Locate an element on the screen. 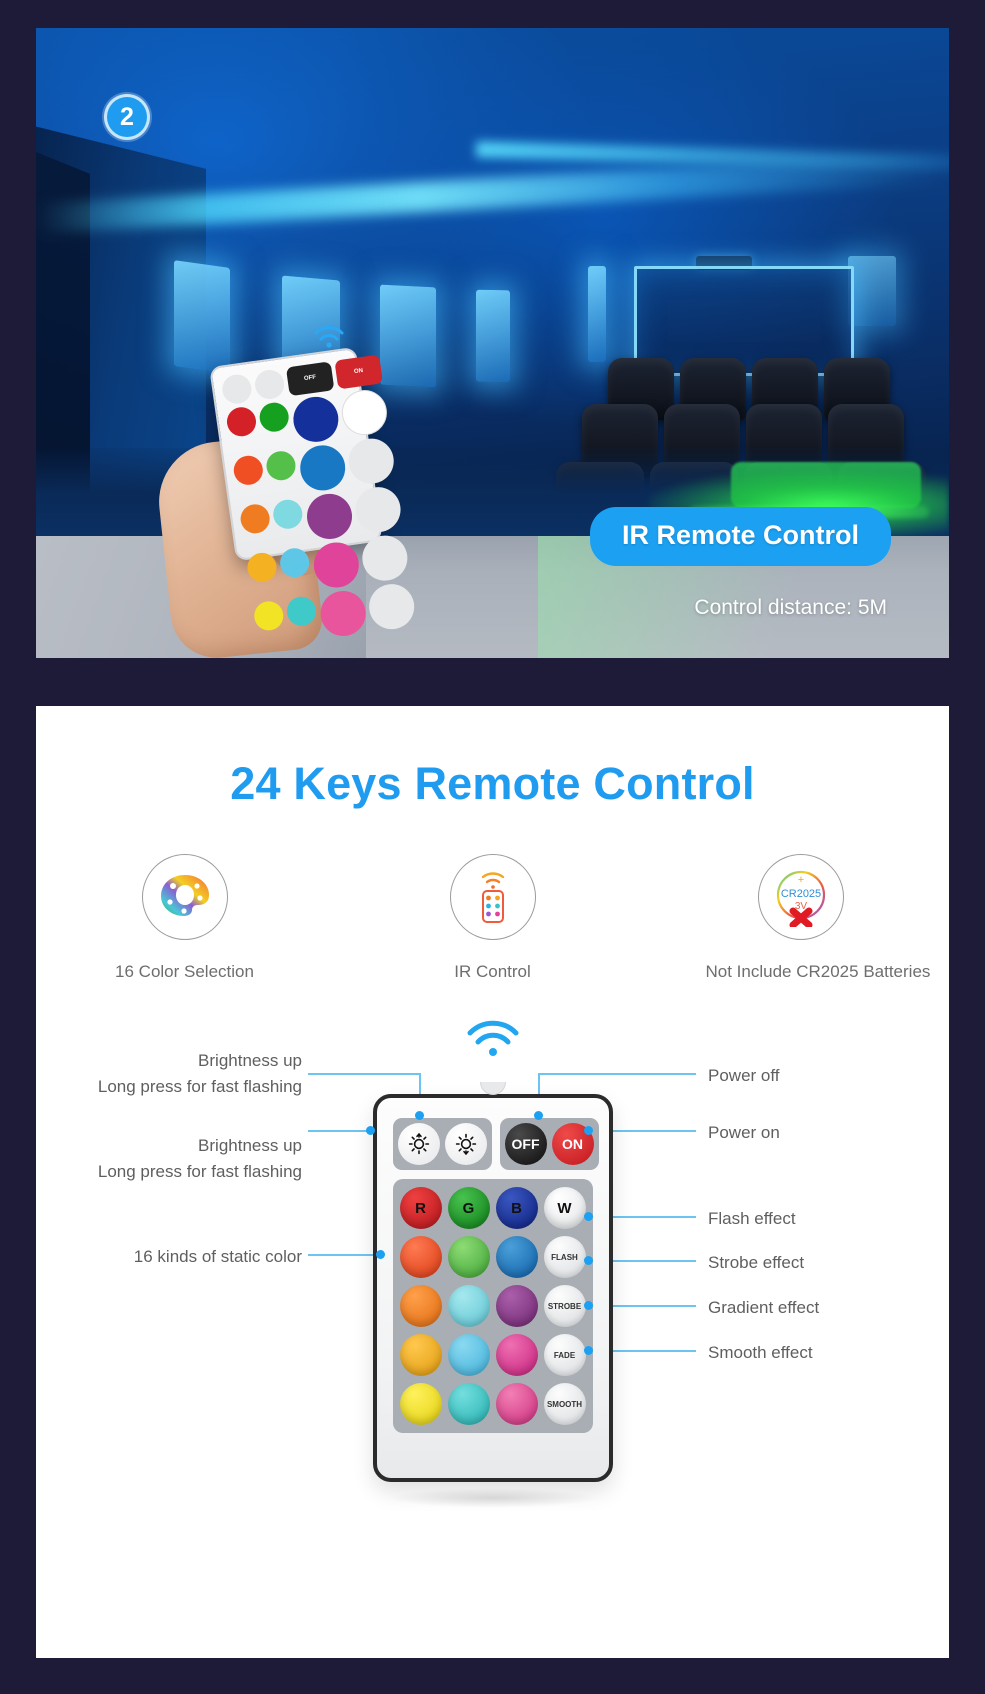 This screenshot has width=985, height=1694. ir-remote-icon is located at coordinates (493, 897).